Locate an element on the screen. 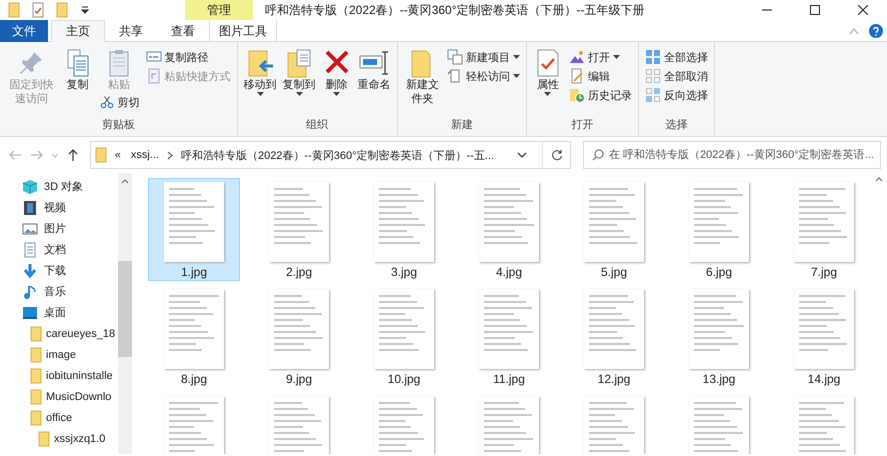  sidebar-item: 文档 is located at coordinates (59, 249).